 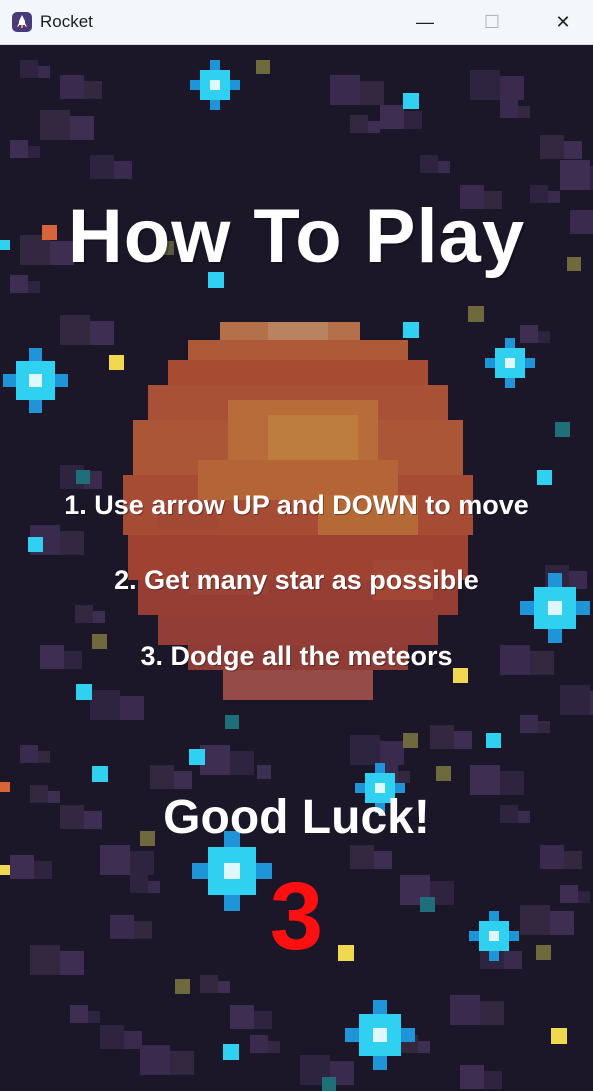 I want to click on instruction-2: 2. Get many star as possible, so click(x=296, y=580).